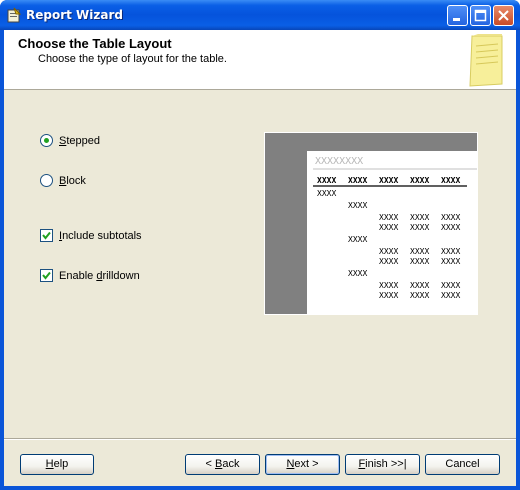 Image resolution: width=520 pixels, height=490 pixels. Describe the element at coordinates (462, 464) in the screenshot. I see `cancel-button: Cancel` at that location.